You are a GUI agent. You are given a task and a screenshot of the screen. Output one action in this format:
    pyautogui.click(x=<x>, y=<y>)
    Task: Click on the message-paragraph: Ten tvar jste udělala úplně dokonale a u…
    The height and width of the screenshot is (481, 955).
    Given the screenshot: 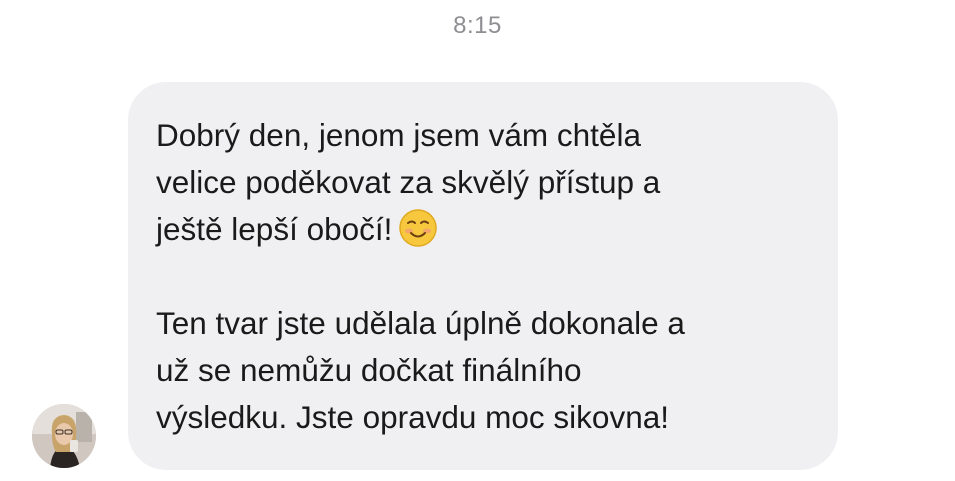 What is the action you would take?
    pyautogui.click(x=420, y=370)
    